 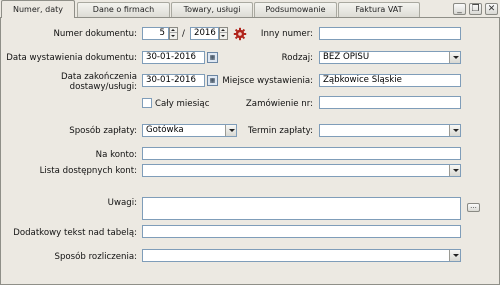 What do you see at coordinates (165, 130) in the screenshot?
I see `sposob-zaplaty-value: Gotówka` at bounding box center [165, 130].